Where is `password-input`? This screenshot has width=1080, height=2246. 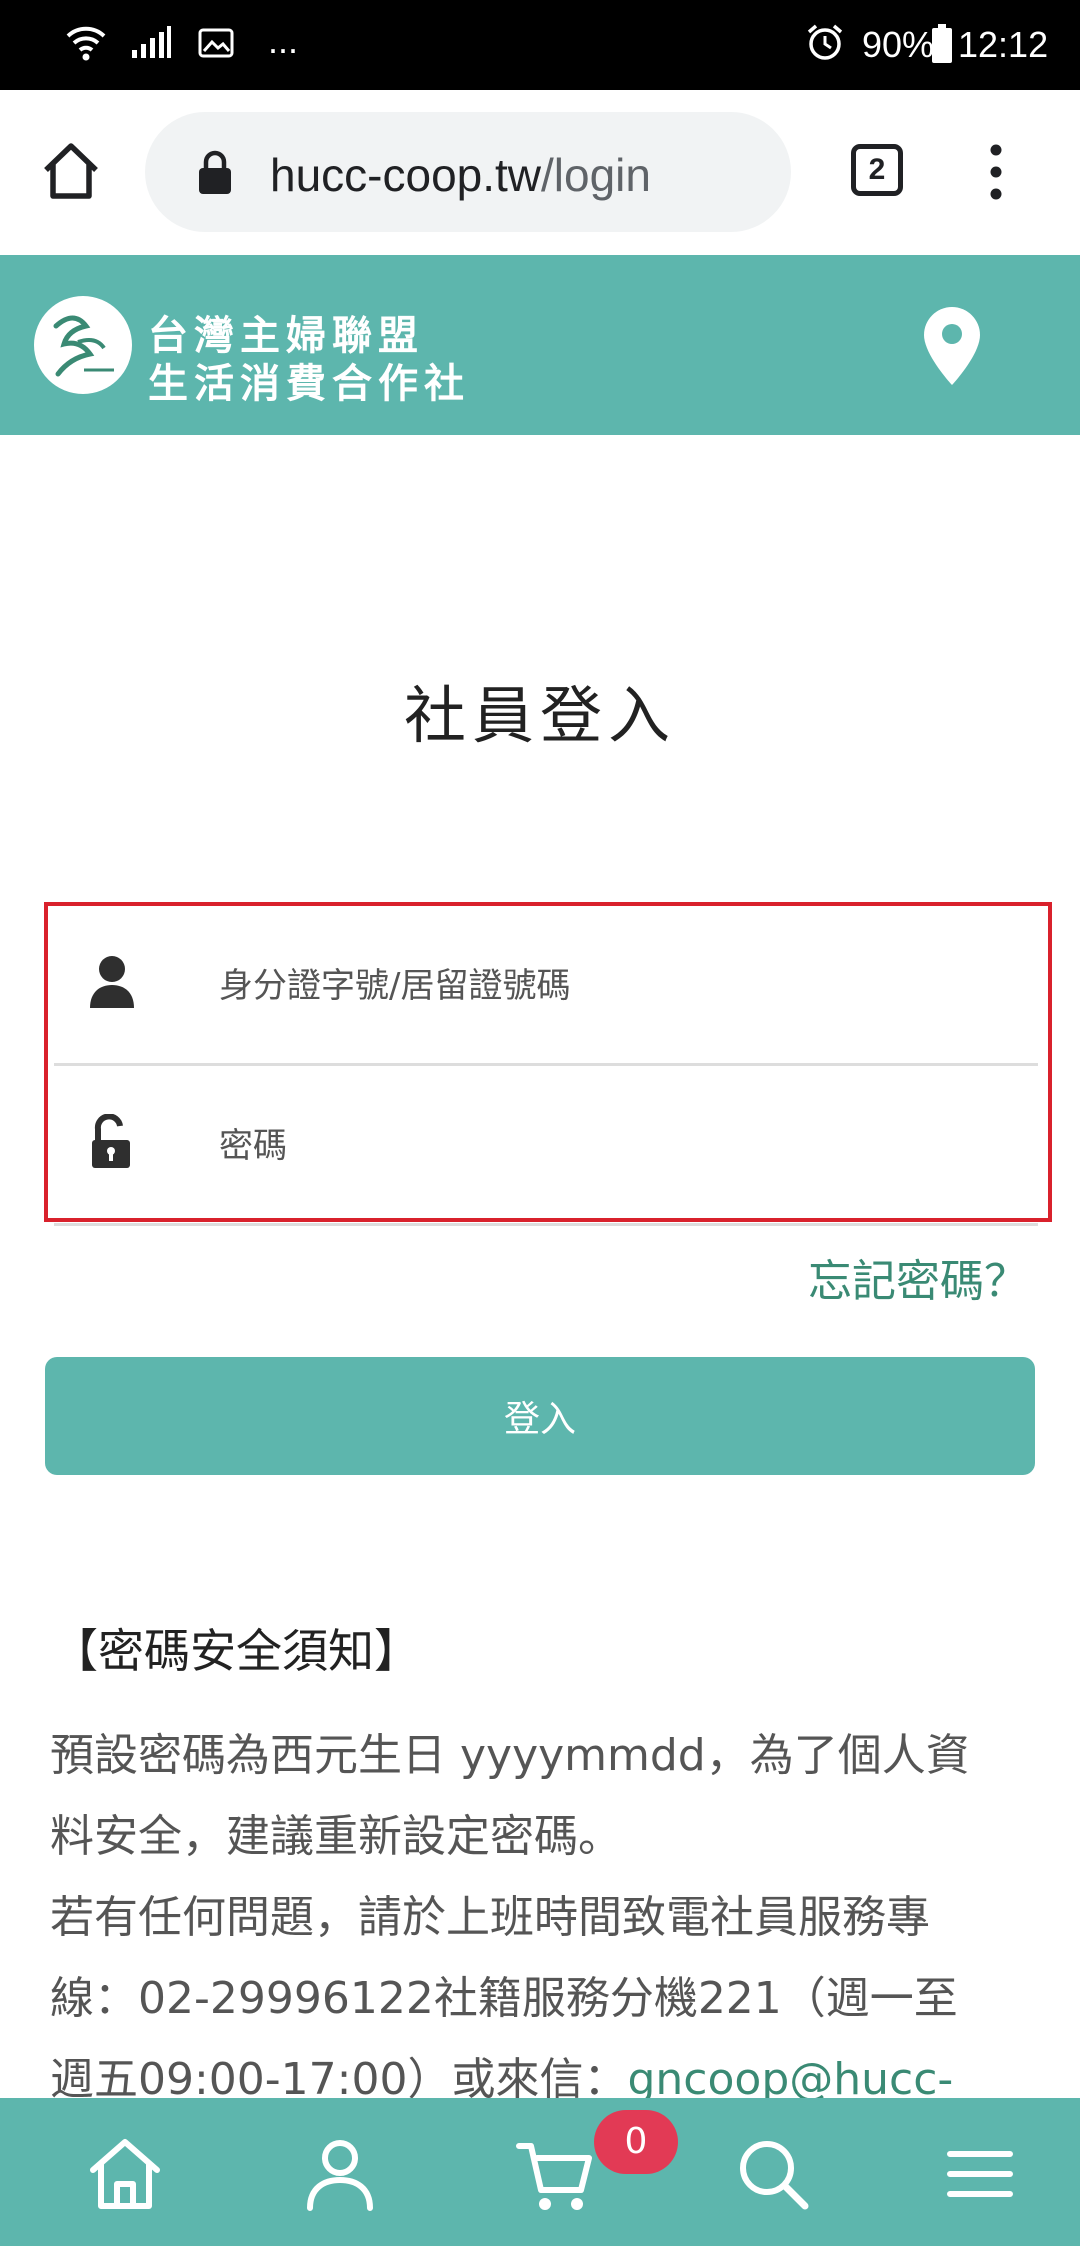 password-input is located at coordinates (609, 1146).